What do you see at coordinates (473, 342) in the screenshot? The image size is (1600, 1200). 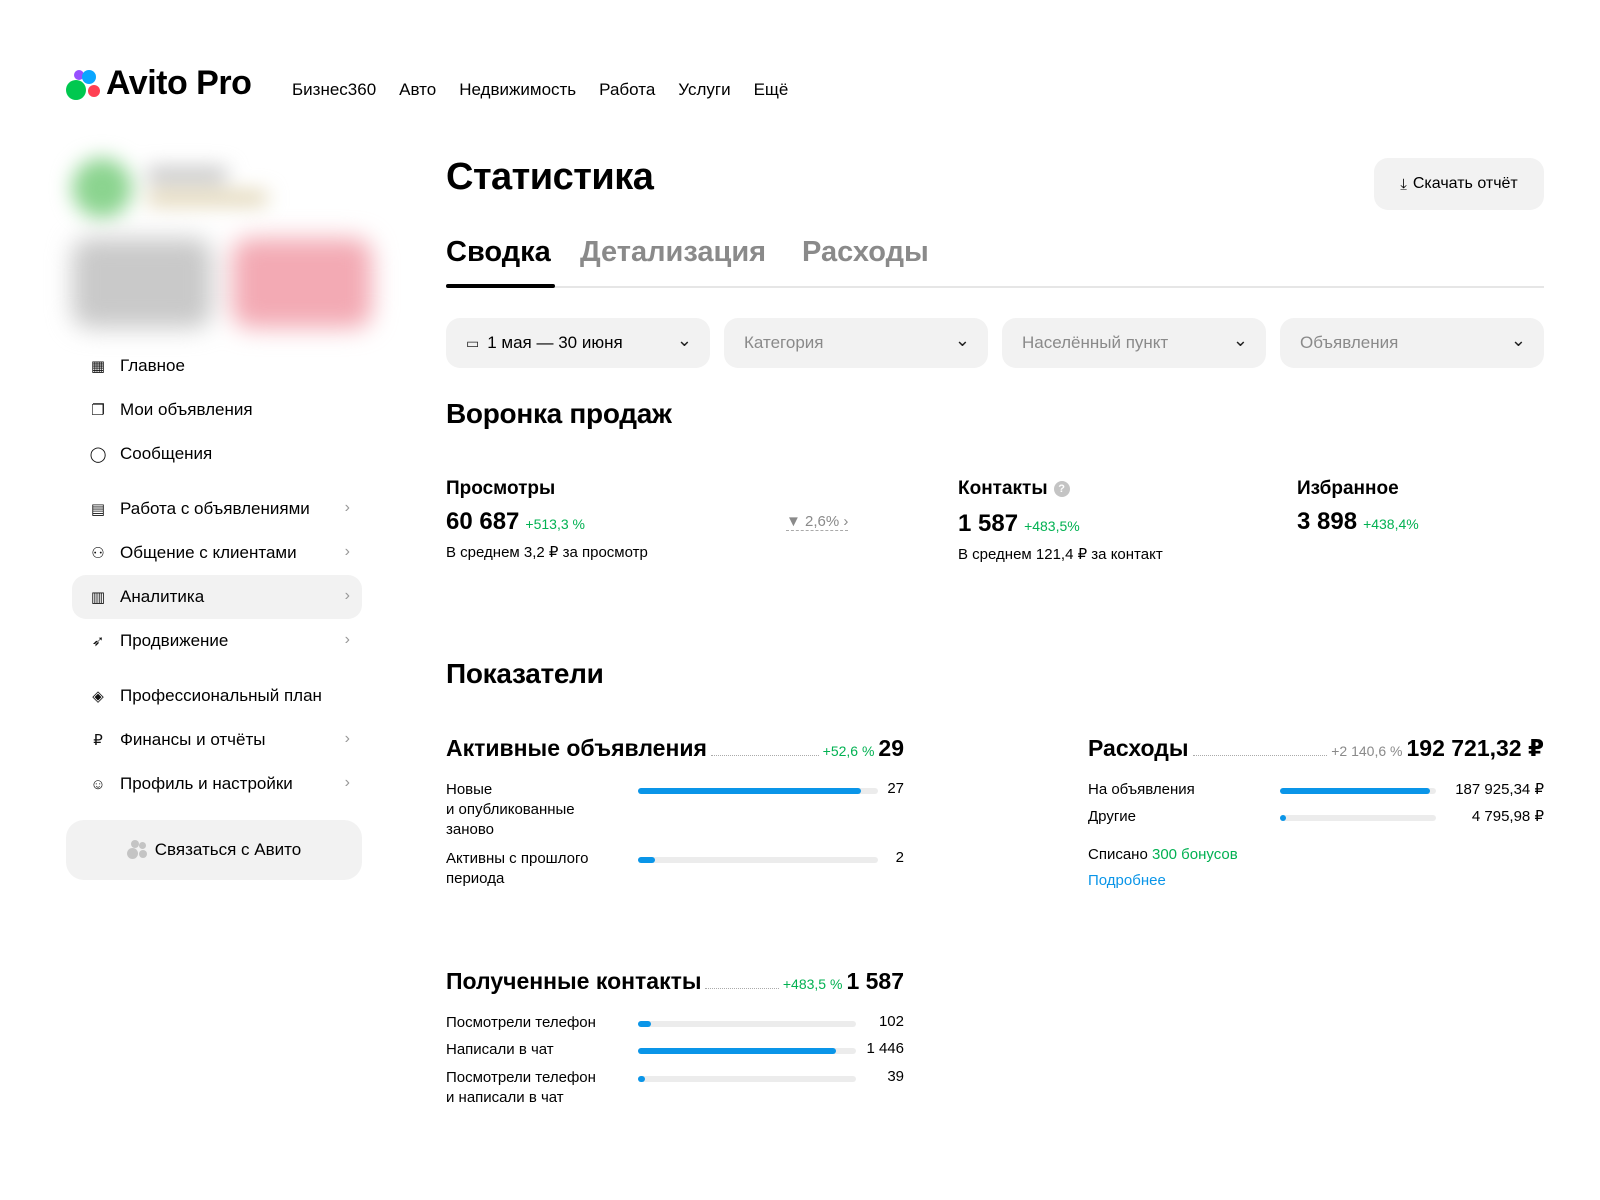 I see `calendar-icon: ▭` at bounding box center [473, 342].